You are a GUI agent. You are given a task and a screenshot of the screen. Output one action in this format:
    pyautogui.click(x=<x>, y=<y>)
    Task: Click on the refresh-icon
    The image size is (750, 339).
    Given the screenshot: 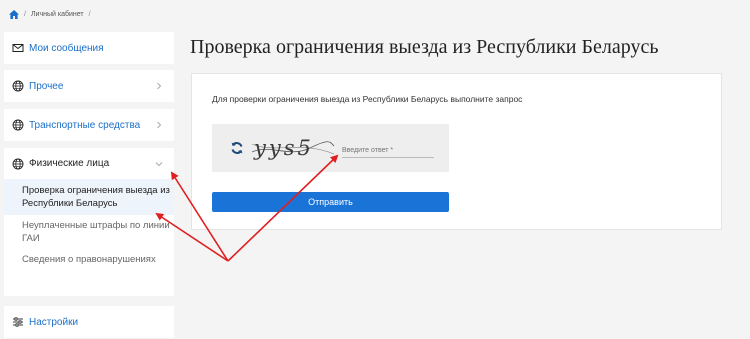 What is the action you would take?
    pyautogui.click(x=237, y=148)
    